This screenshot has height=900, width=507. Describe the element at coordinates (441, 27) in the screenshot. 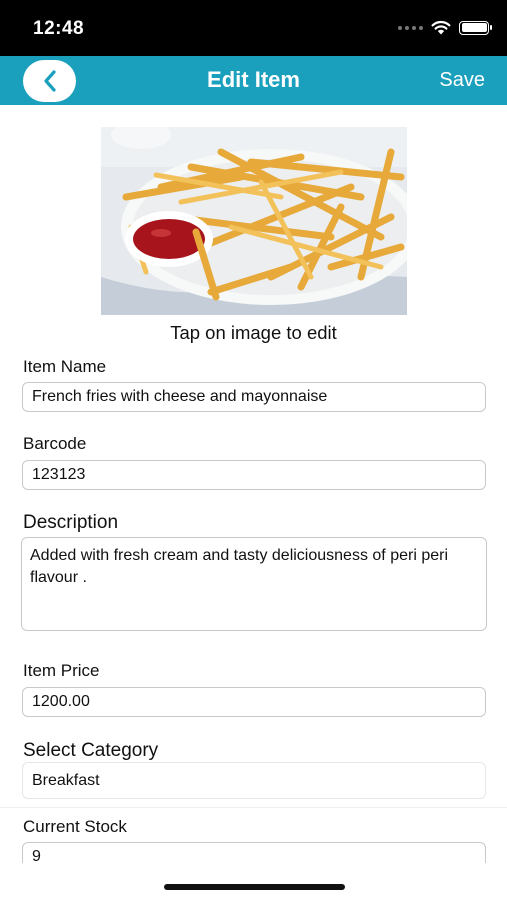

I see `wifi-icon` at that location.